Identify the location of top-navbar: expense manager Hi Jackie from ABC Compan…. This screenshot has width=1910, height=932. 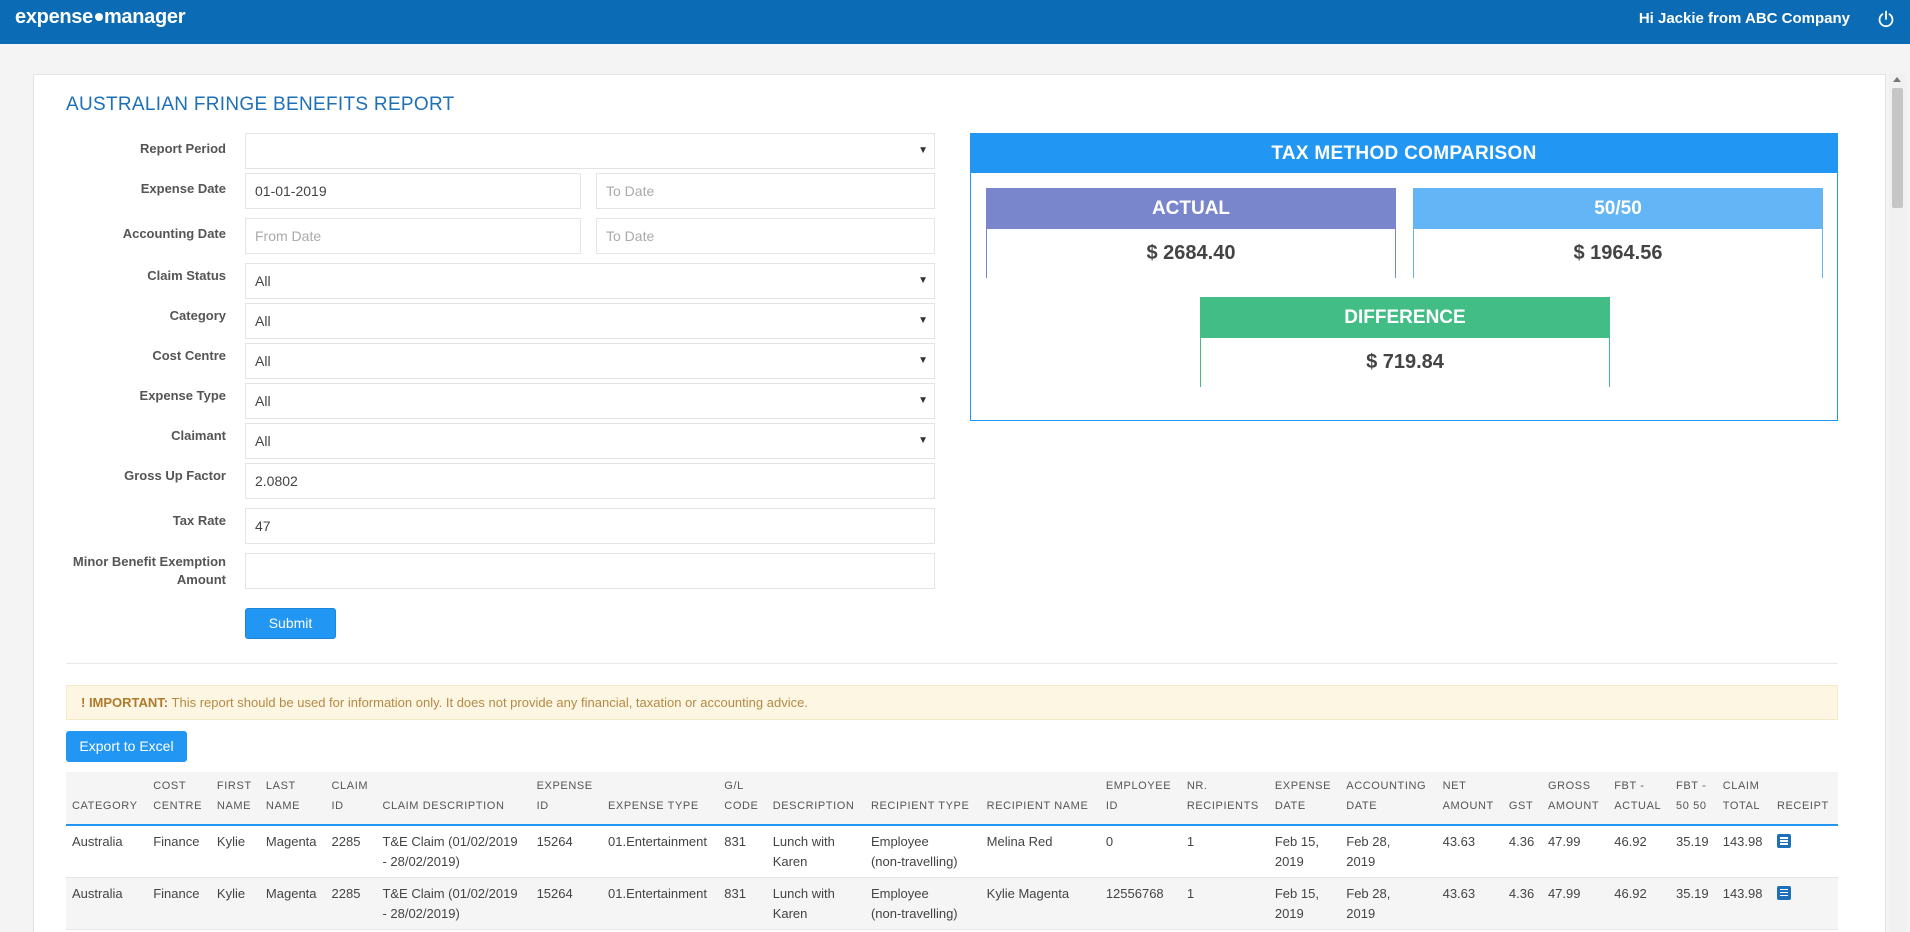
(955, 22).